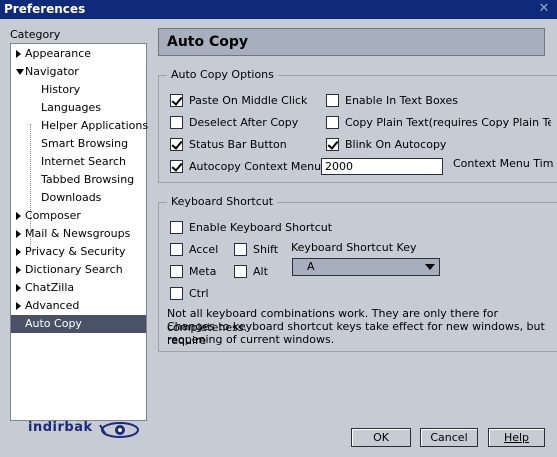 The width and height of the screenshot is (557, 457). I want to click on sidebar-item-privacy-security: Privacy & Security, so click(78, 252).